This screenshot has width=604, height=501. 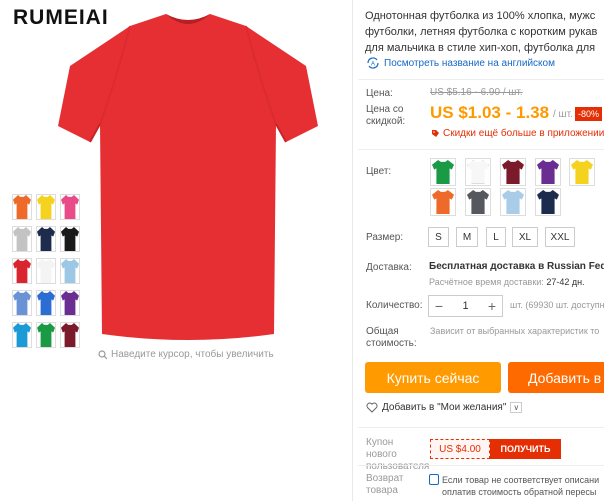 I want to click on total-label-line: стоимость:, so click(x=391, y=343).